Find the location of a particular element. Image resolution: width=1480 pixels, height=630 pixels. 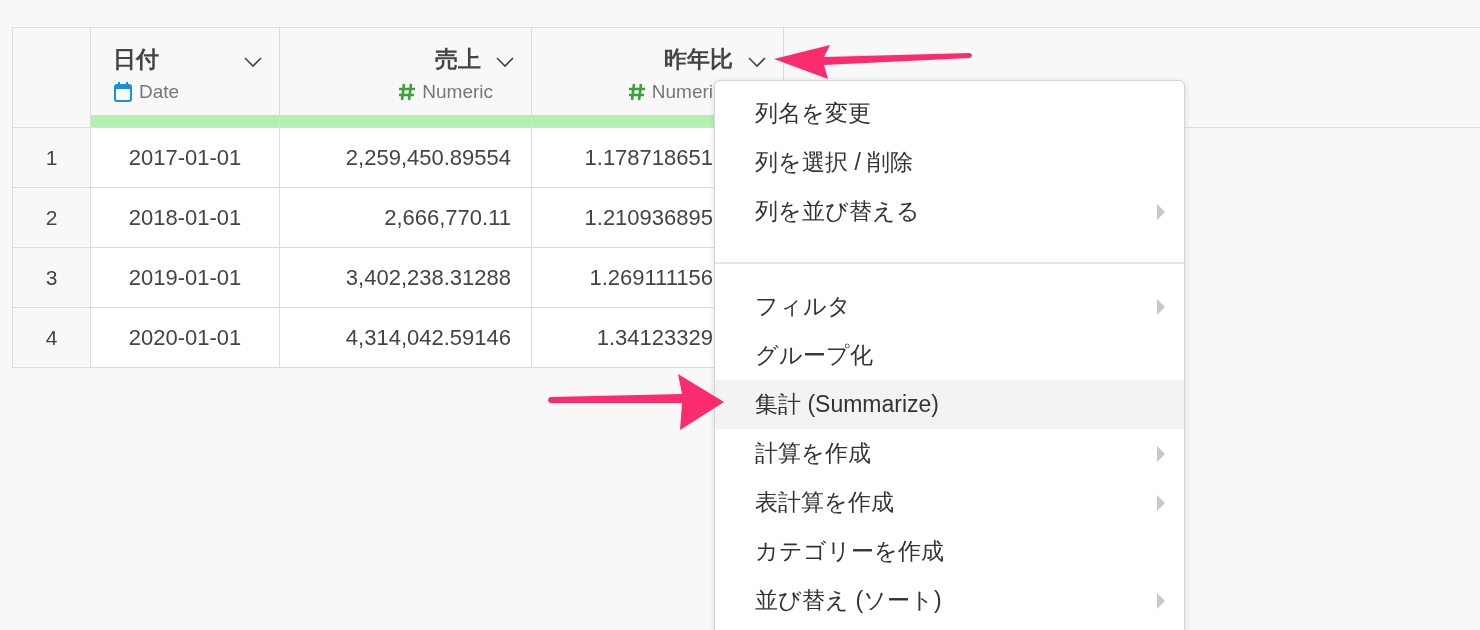

column-header: 売上 is located at coordinates (458, 59).